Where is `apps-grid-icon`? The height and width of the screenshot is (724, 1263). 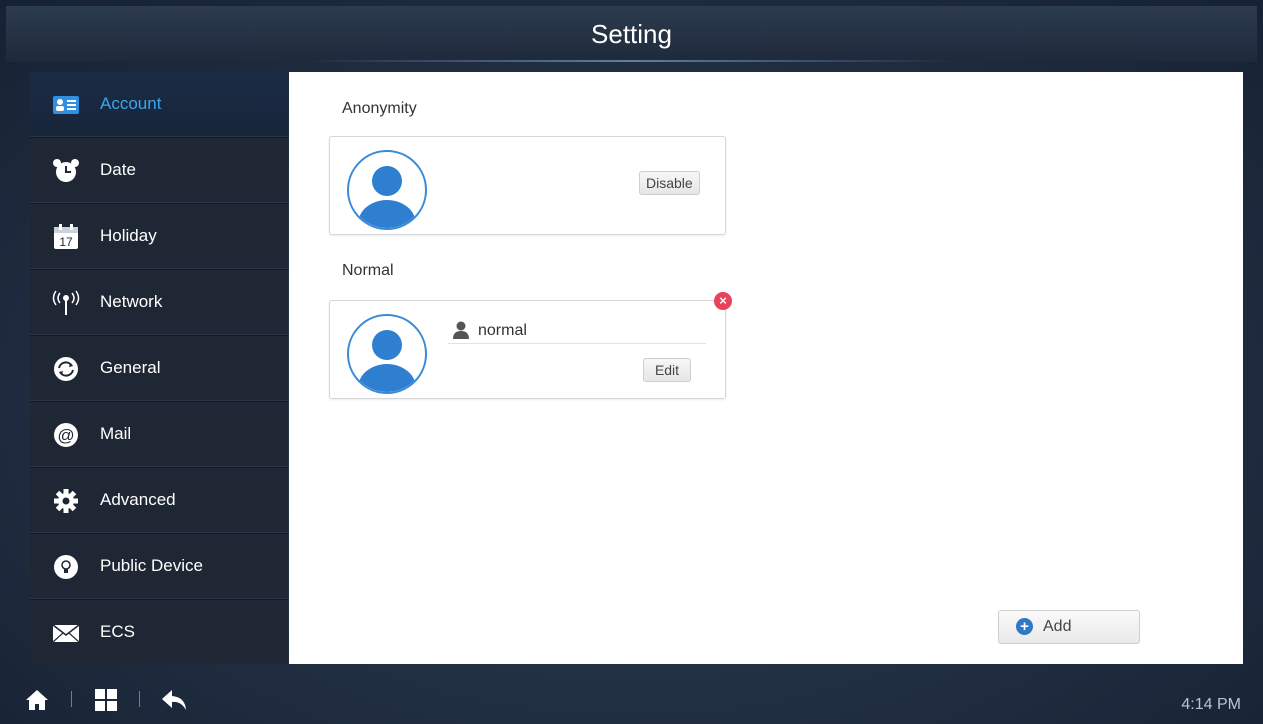 apps-grid-icon is located at coordinates (106, 700).